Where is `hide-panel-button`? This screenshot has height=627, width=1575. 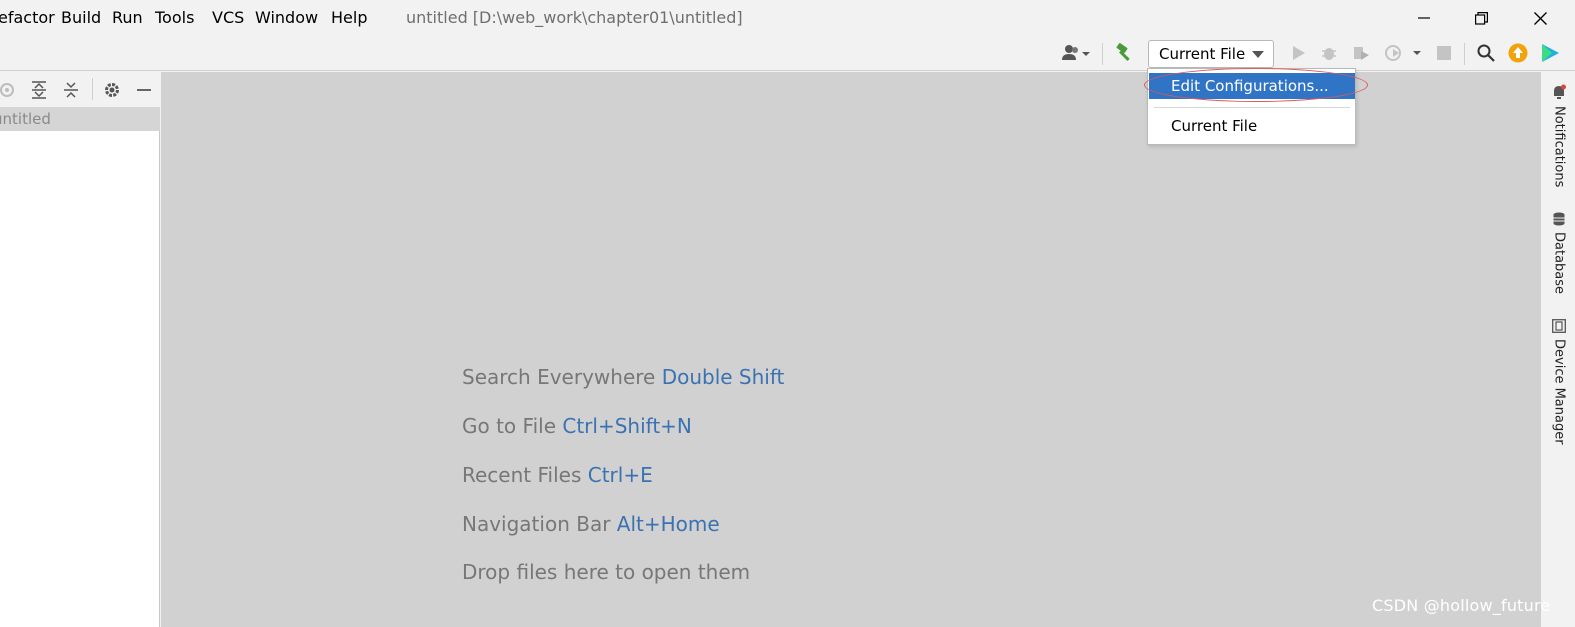 hide-panel-button is located at coordinates (144, 90).